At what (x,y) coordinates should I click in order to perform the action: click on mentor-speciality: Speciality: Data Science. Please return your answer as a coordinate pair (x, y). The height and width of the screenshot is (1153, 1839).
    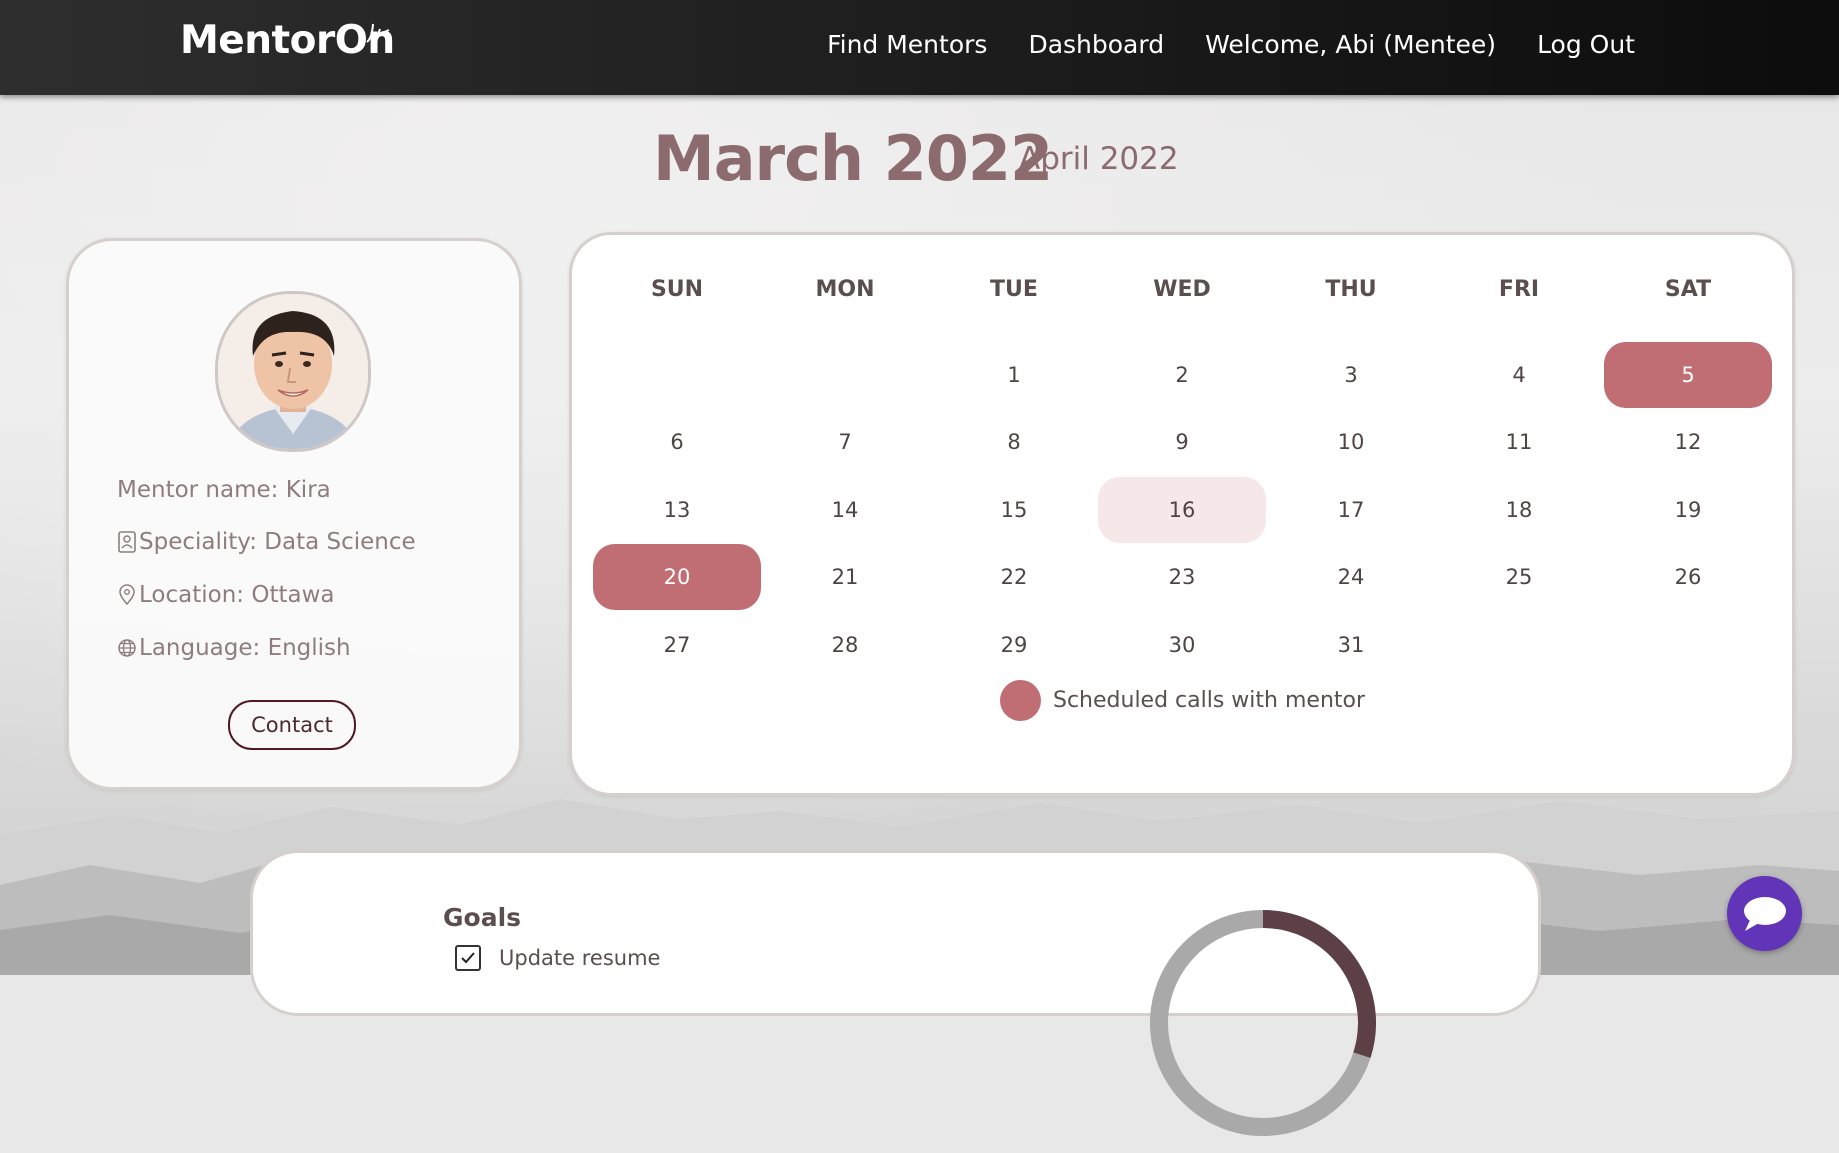
    Looking at the image, I should click on (266, 542).